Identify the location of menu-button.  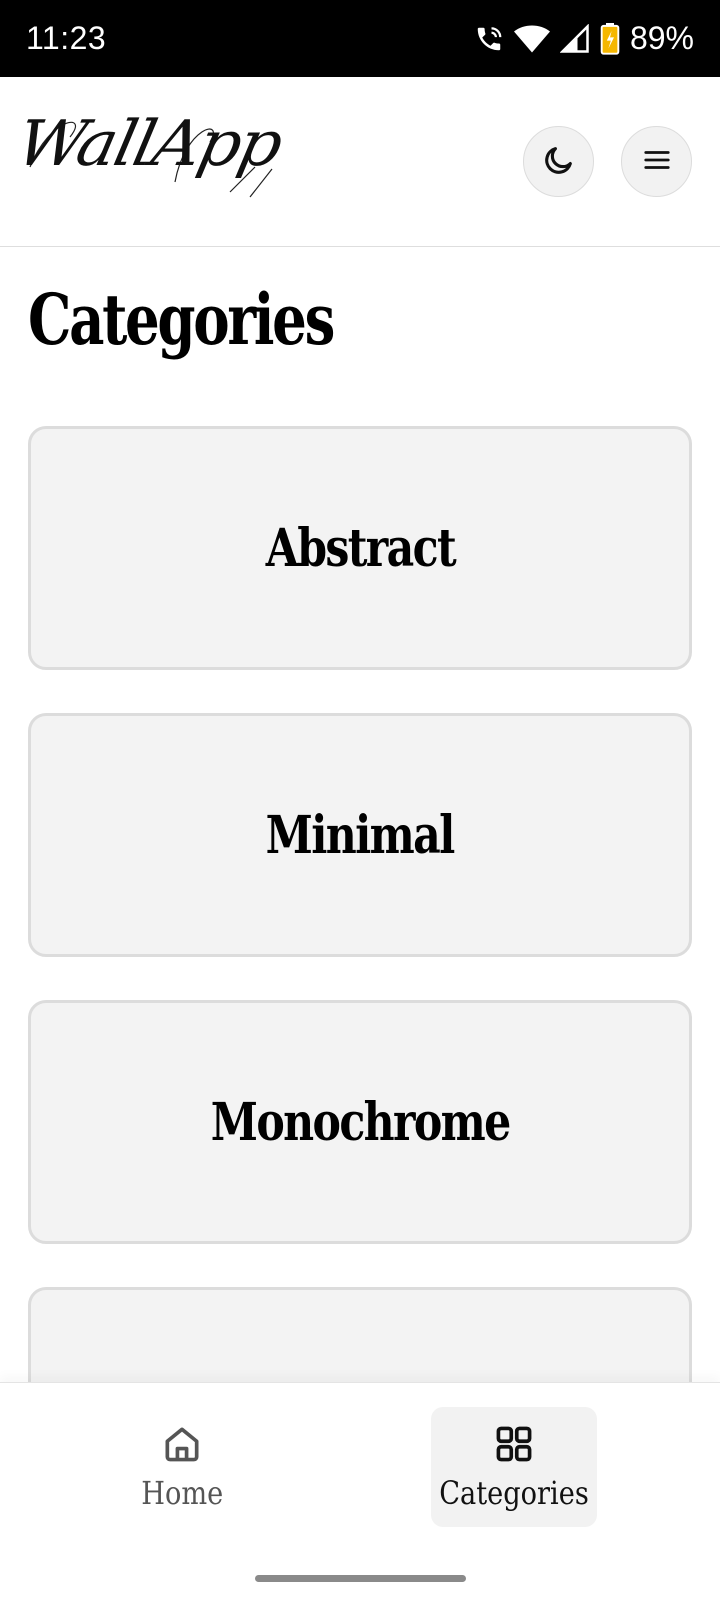
(656, 161).